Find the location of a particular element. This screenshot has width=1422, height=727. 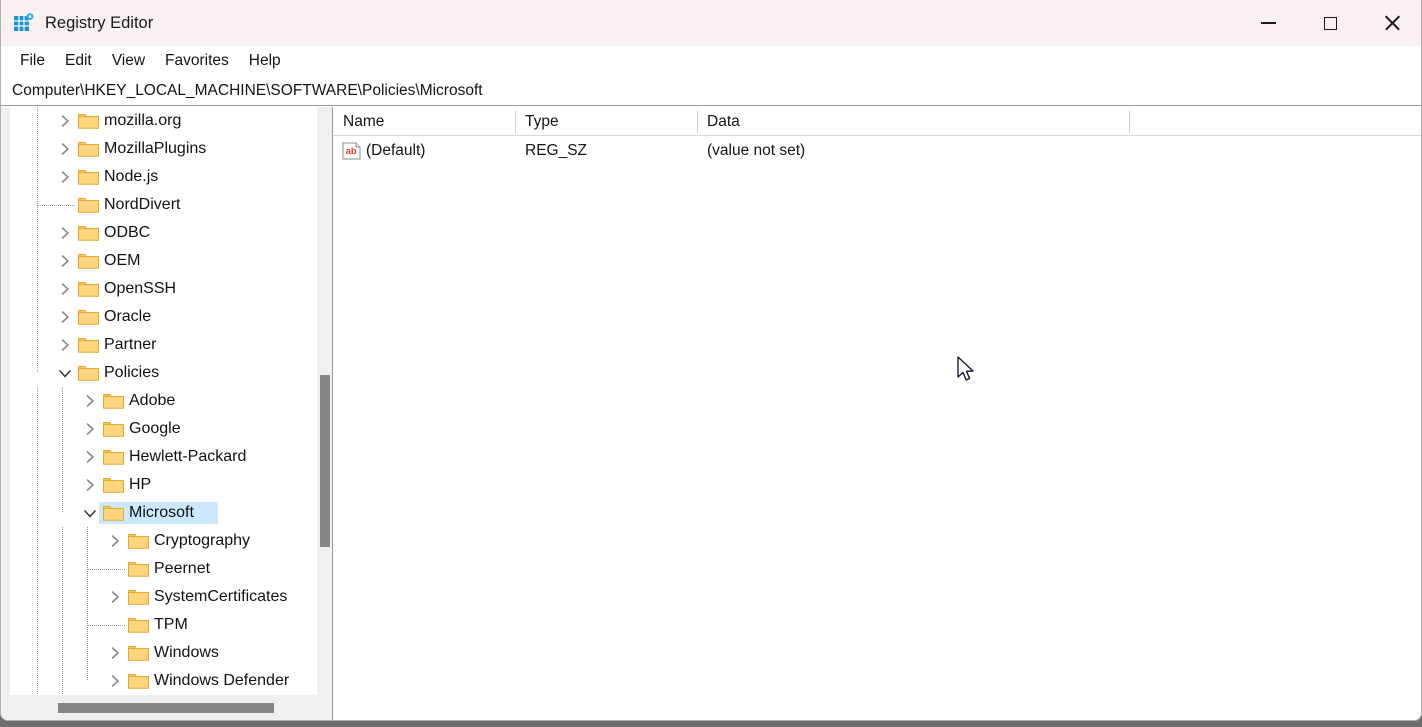

maximize-icon is located at coordinates (1330, 23).